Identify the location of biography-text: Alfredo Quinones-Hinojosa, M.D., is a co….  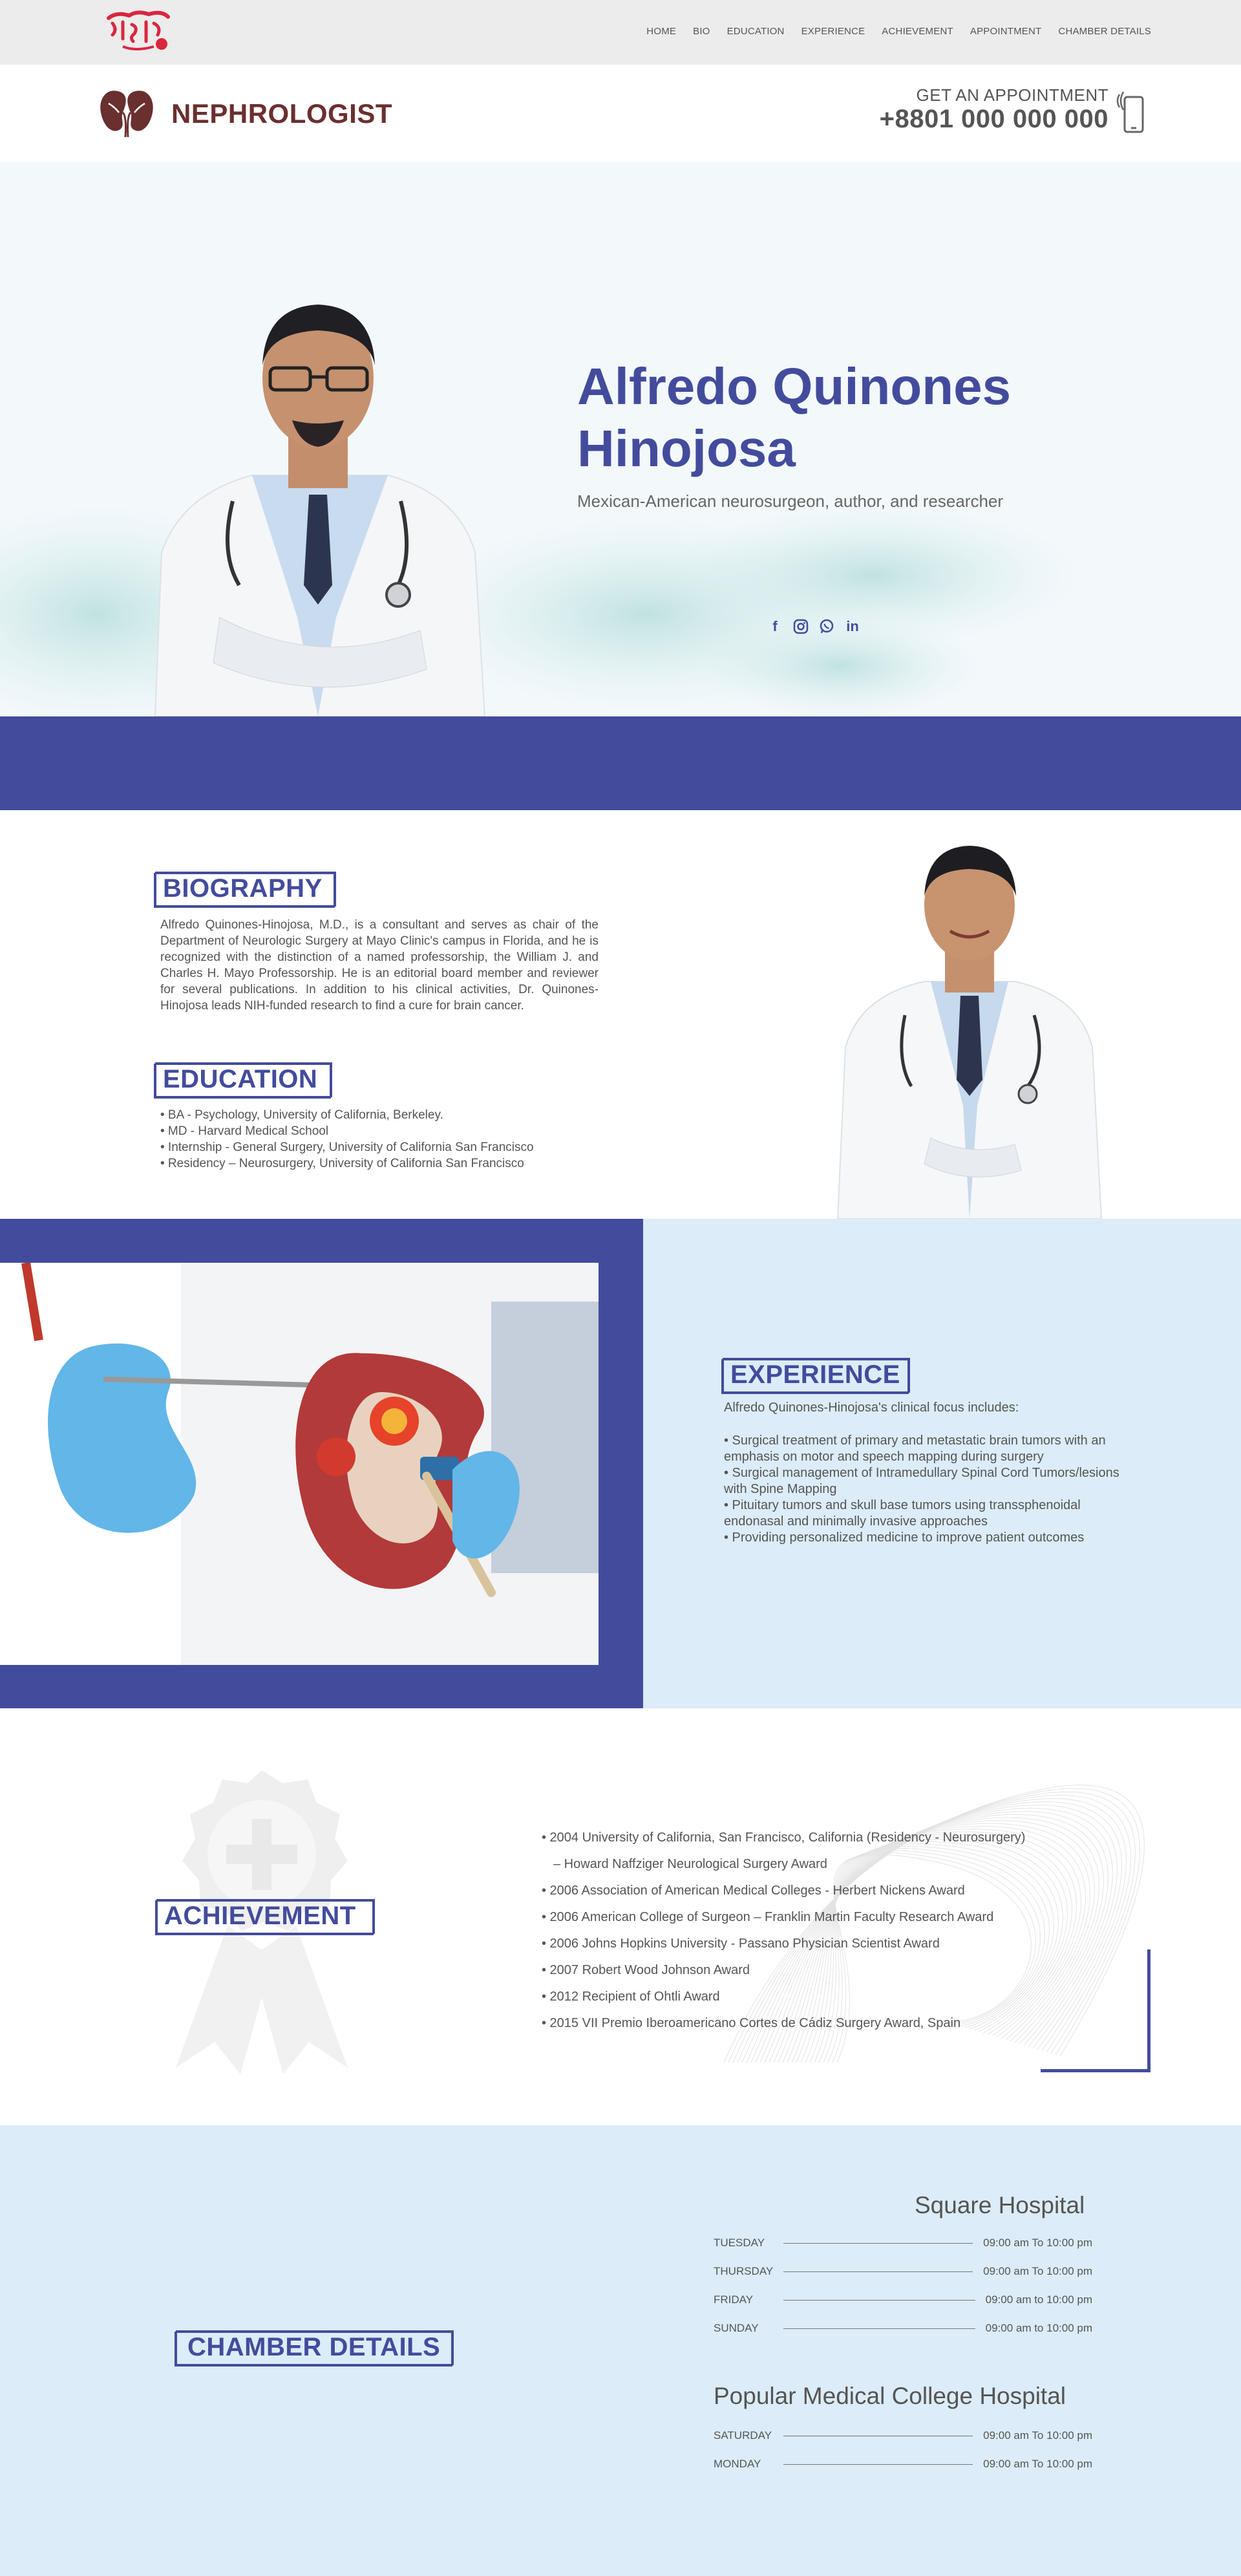
(379, 966).